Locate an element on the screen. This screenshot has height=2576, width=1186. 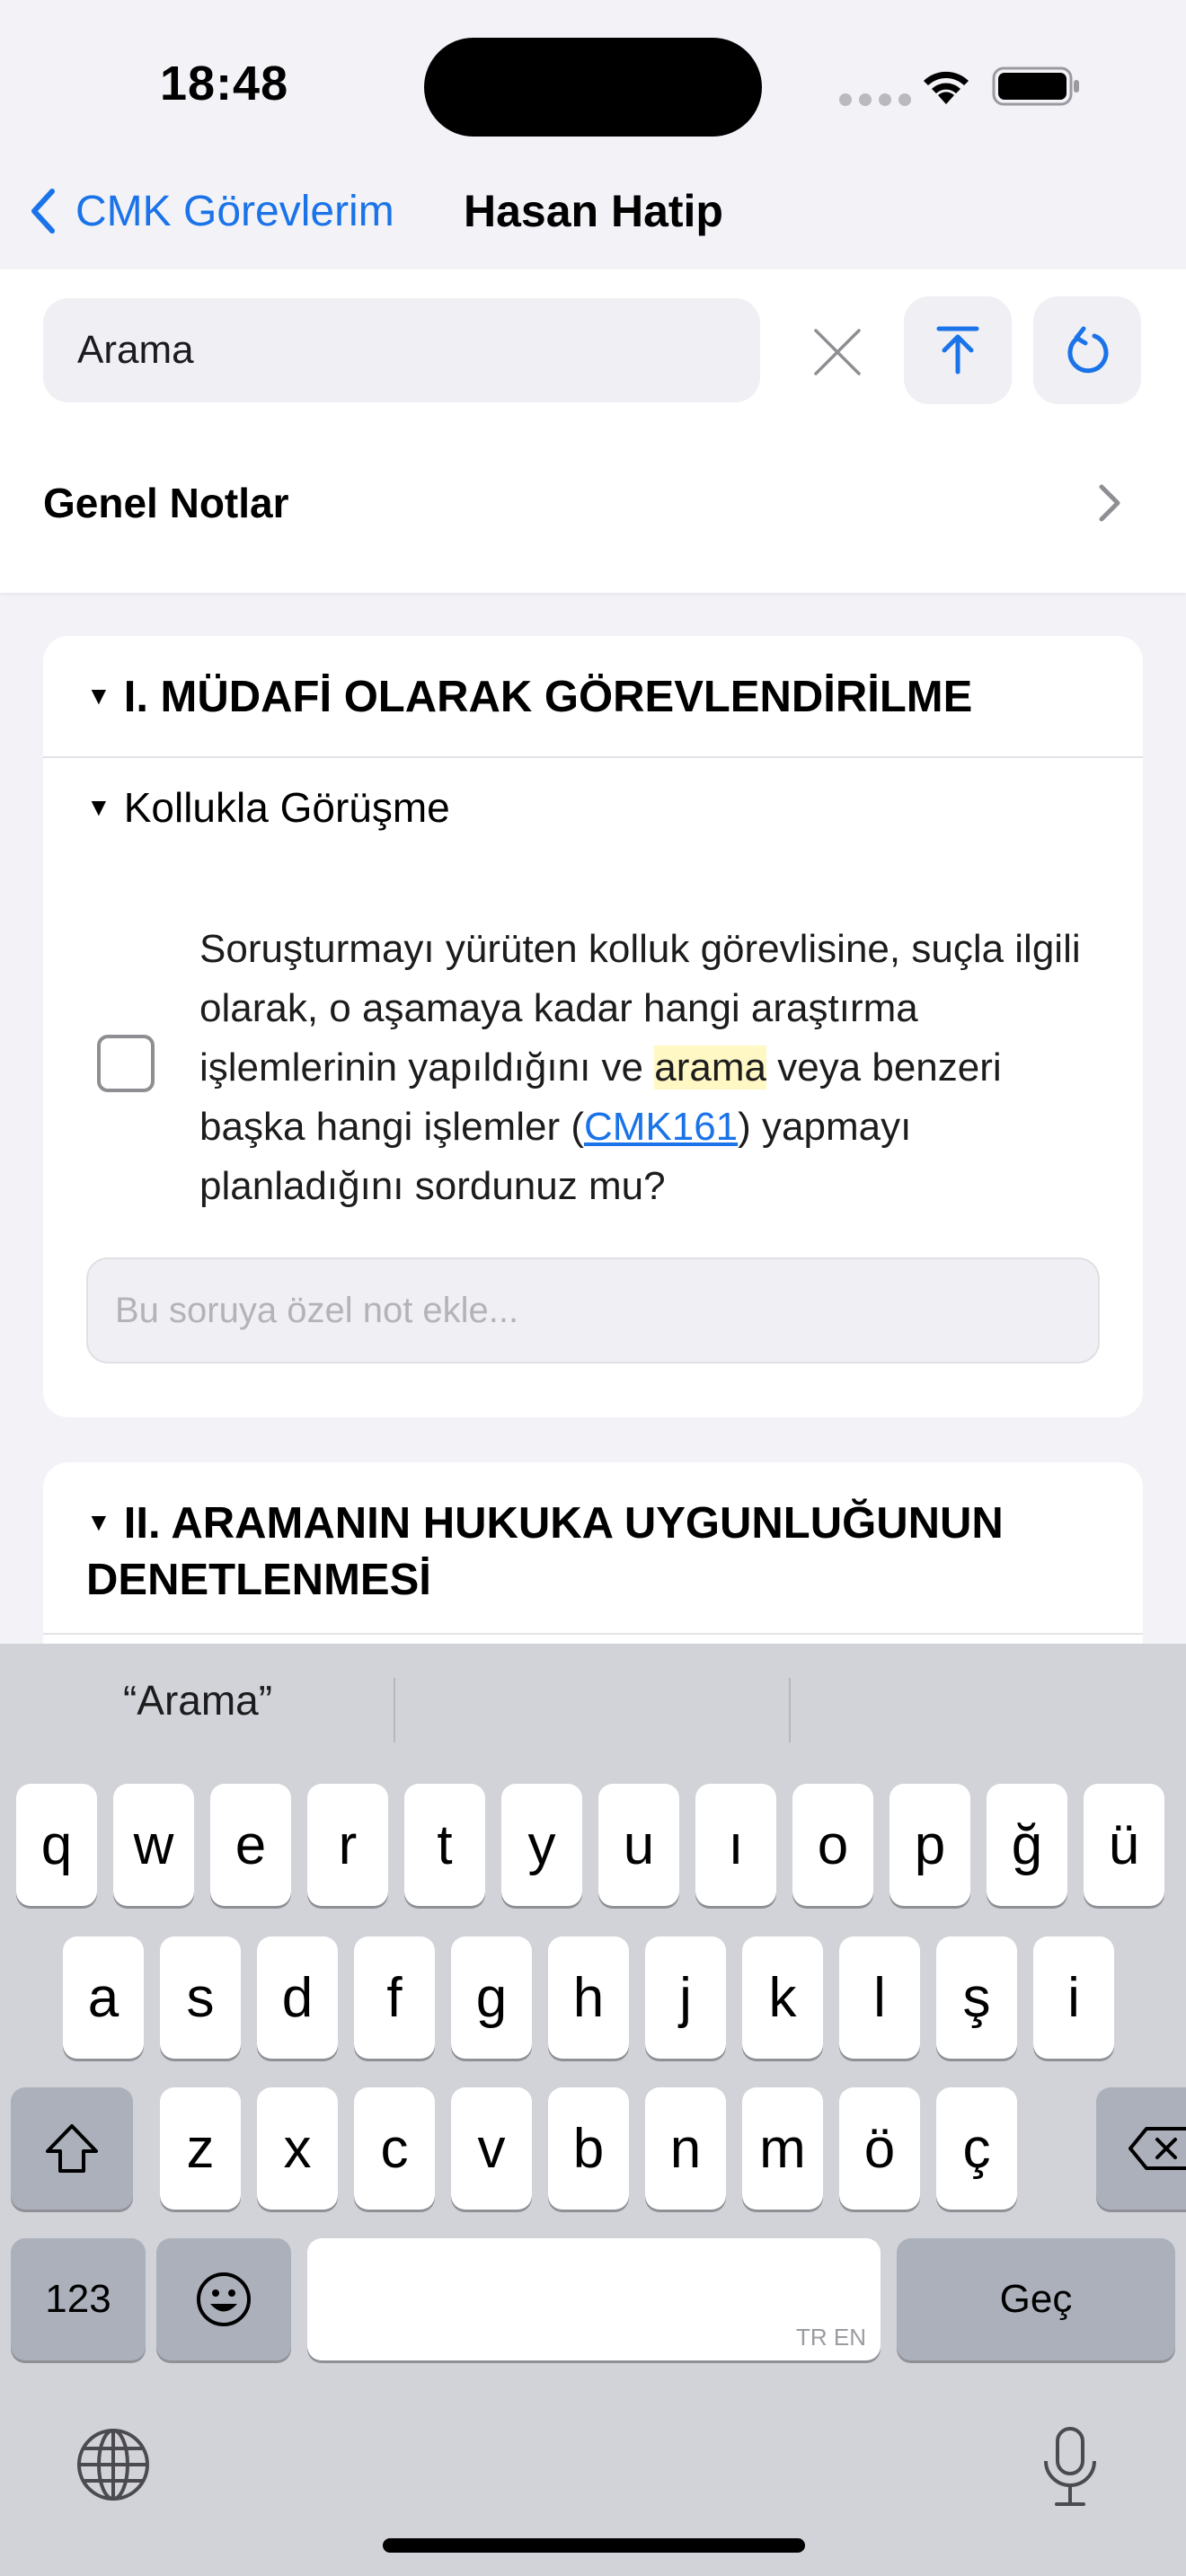
key-q: q is located at coordinates (56, 1845).